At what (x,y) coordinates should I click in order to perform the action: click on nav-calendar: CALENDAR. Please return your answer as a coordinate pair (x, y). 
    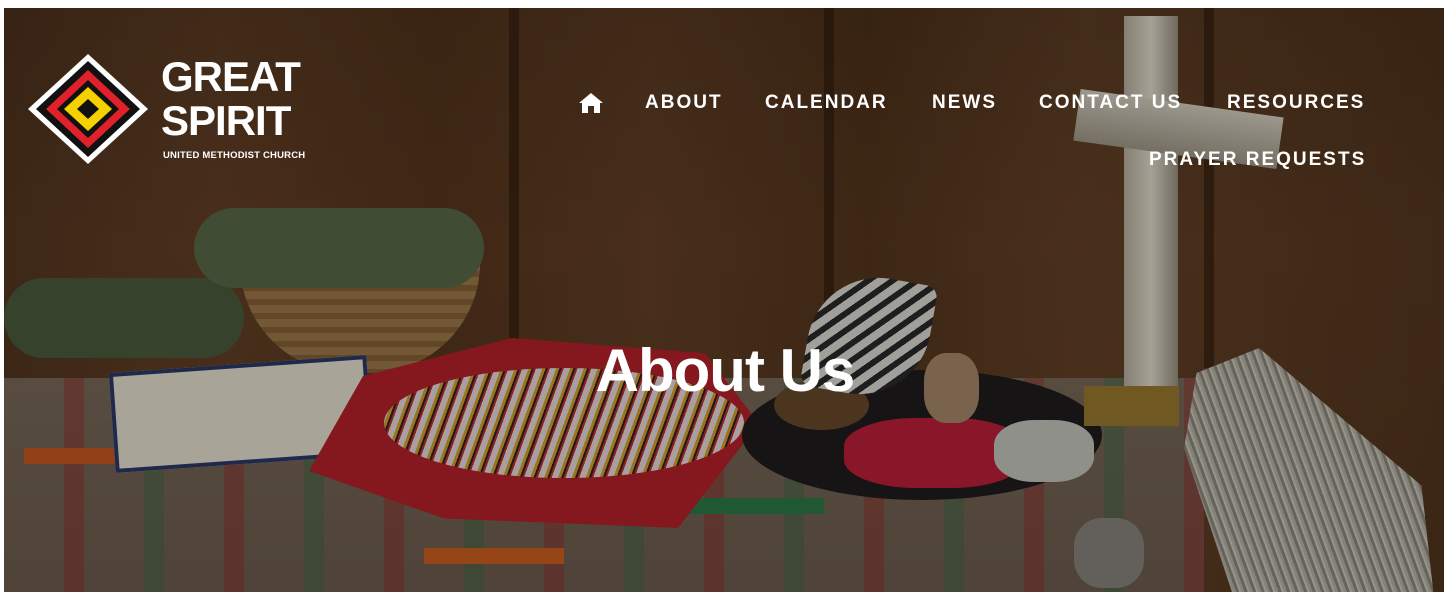
    Looking at the image, I should click on (826, 103).